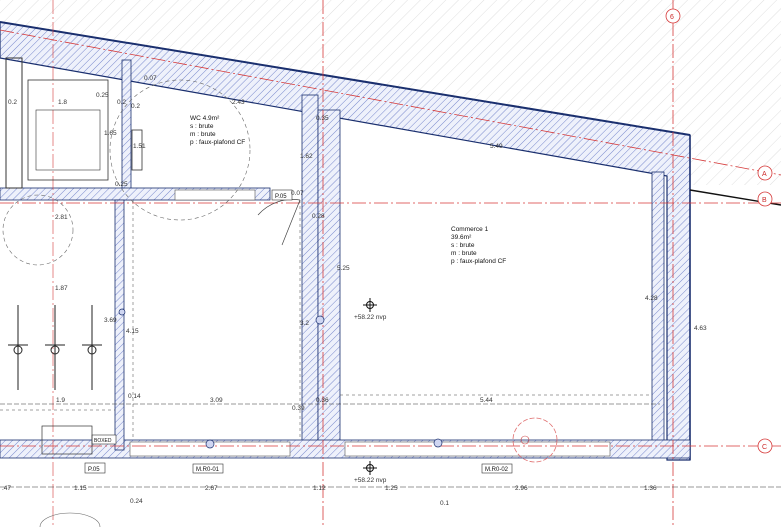  What do you see at coordinates (318, 216) in the screenshot?
I see `dim-door-small2: 0.28` at bounding box center [318, 216].